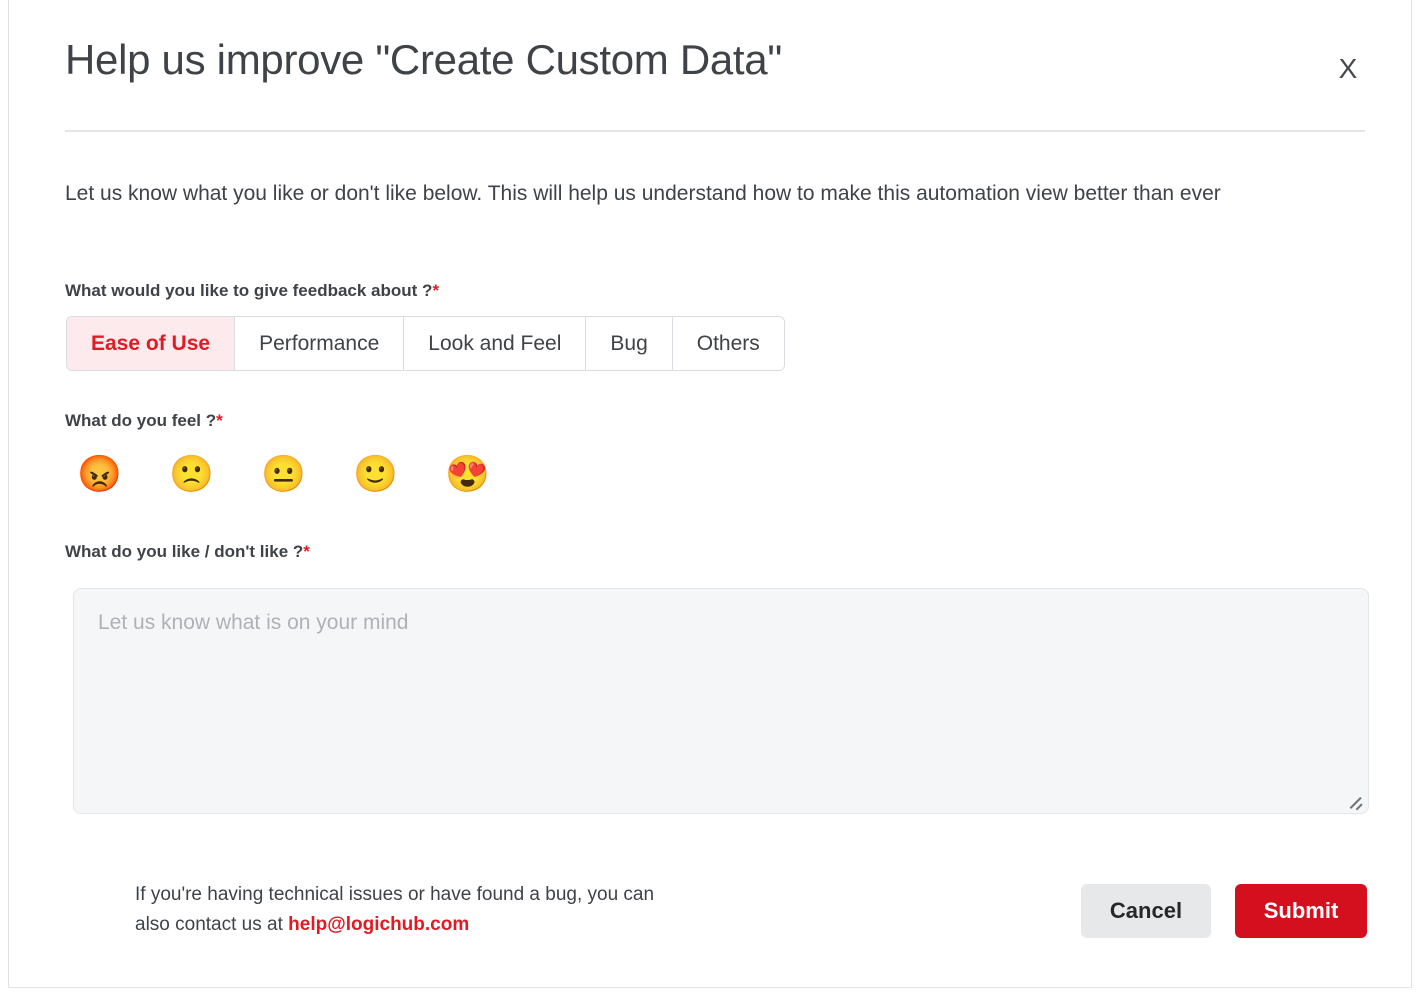  What do you see at coordinates (184, 551) in the screenshot?
I see `comment-label-text: What do you like / don't like ?` at bounding box center [184, 551].